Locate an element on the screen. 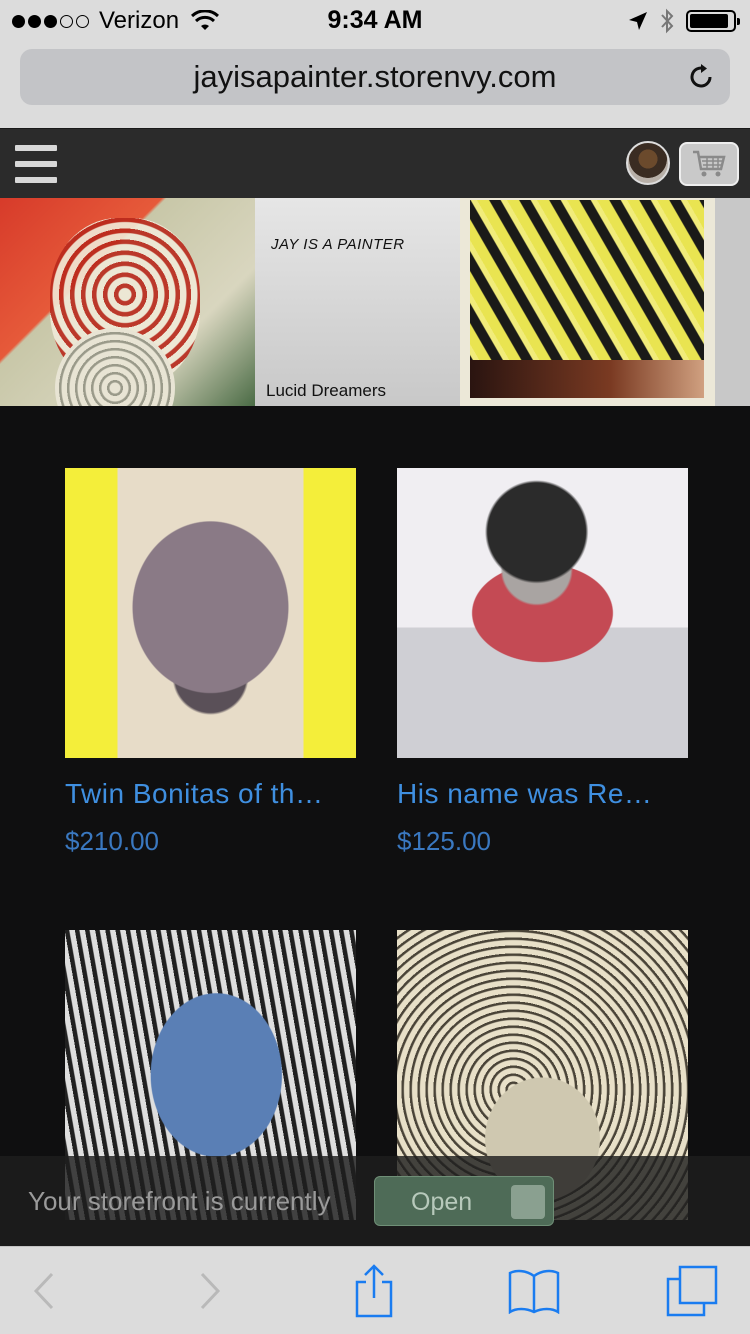 The width and height of the screenshot is (750, 1334). share-button is located at coordinates (374, 1291).